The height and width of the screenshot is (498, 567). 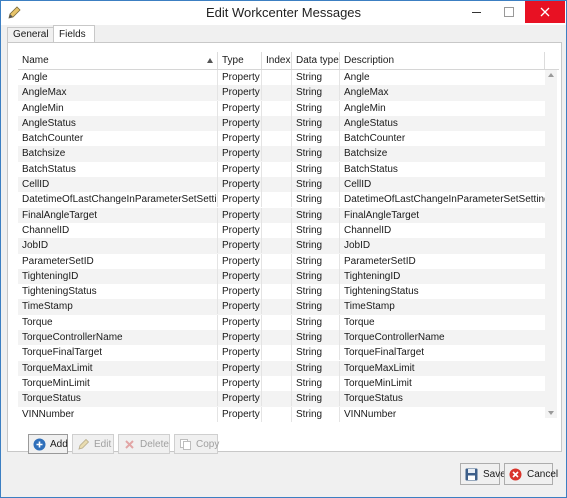 What do you see at coordinates (33, 34) in the screenshot?
I see `tab-general: General` at bounding box center [33, 34].